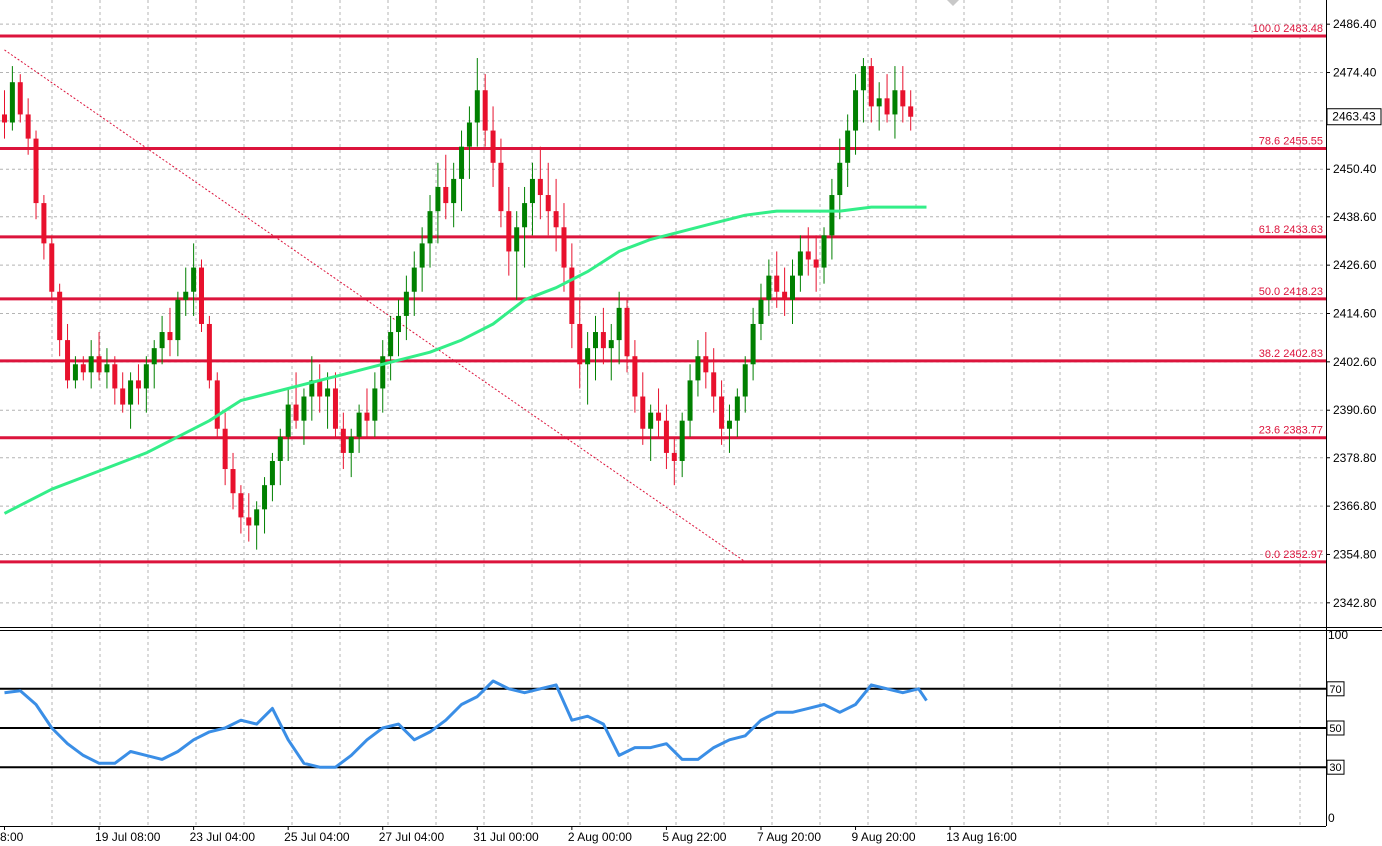 This screenshot has height=846, width=1382. What do you see at coordinates (1355, 24) in the screenshot?
I see `price-tick-label: 2486.40` at bounding box center [1355, 24].